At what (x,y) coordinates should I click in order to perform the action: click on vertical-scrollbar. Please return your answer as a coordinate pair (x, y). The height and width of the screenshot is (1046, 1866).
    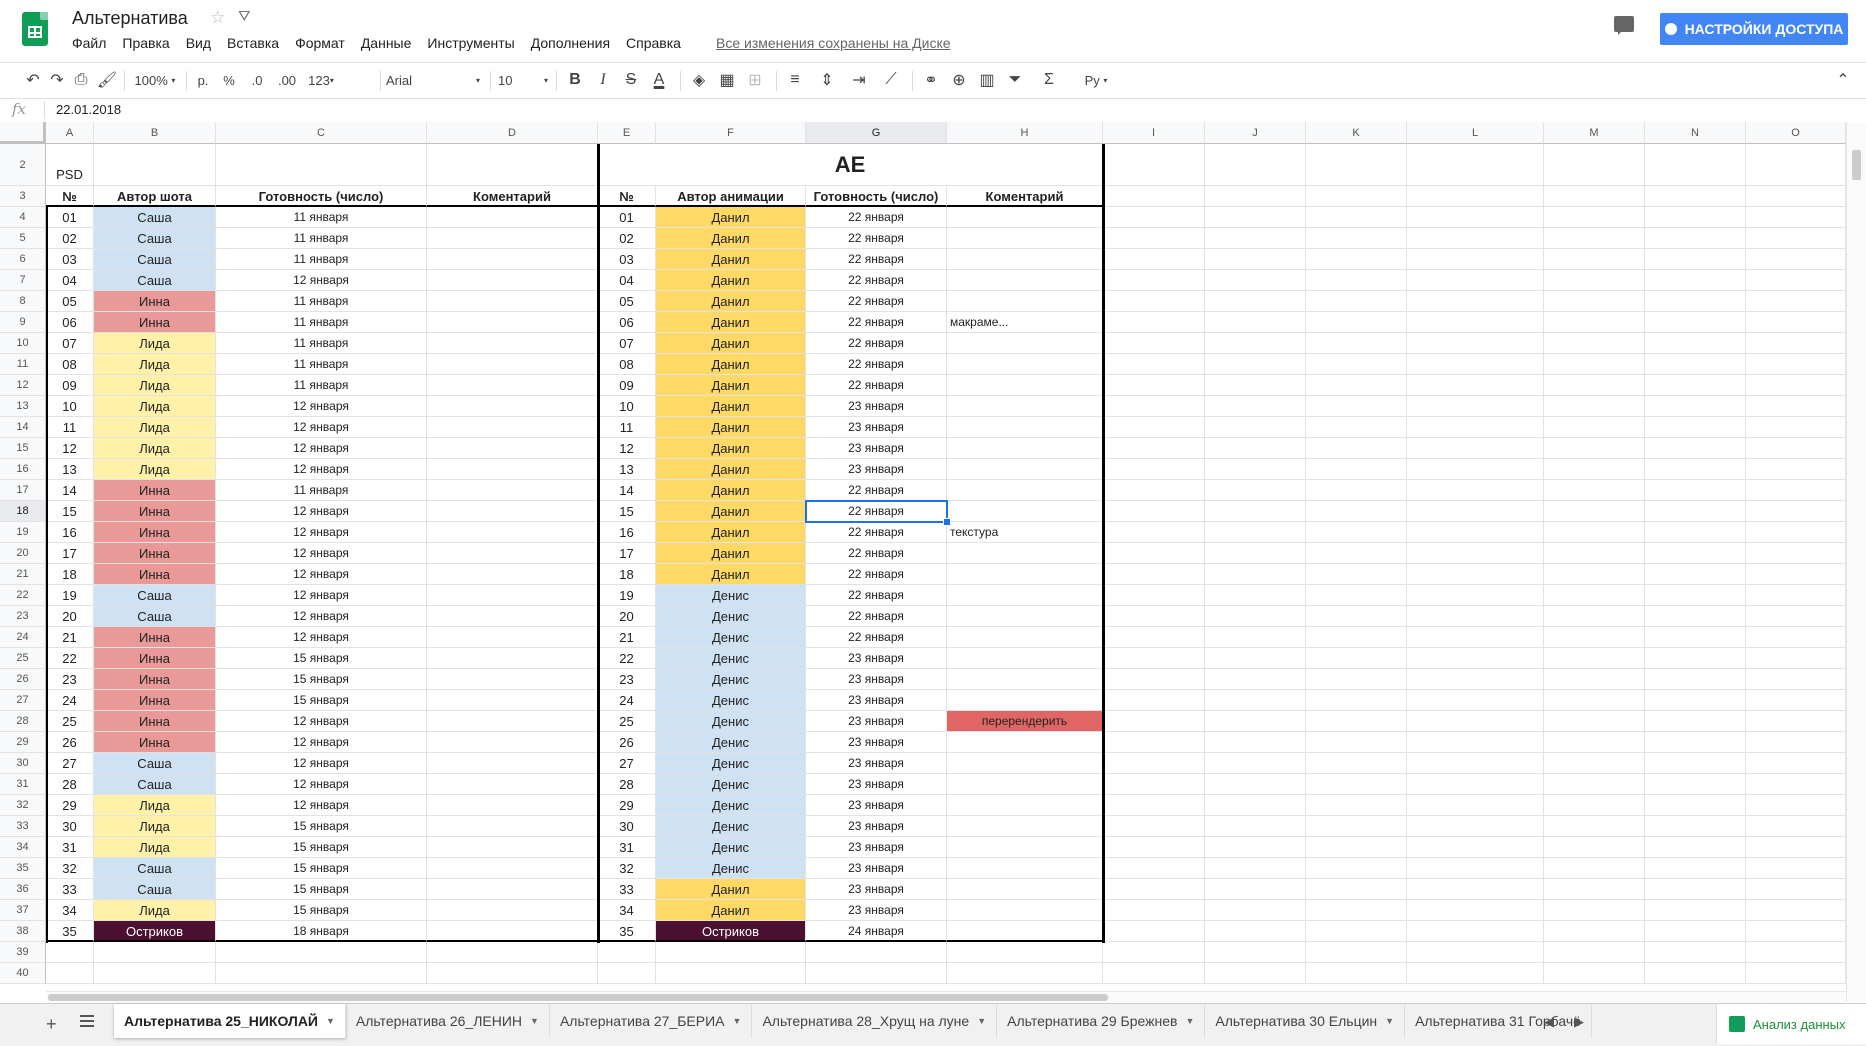
    Looking at the image, I should click on (1856, 562).